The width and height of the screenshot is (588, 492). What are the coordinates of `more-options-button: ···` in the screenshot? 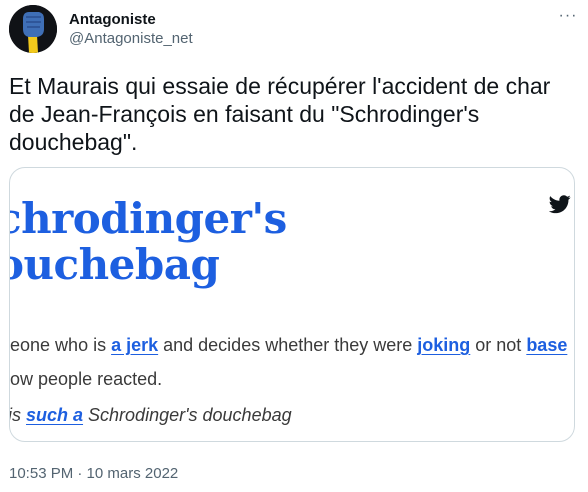 It's located at (568, 16).